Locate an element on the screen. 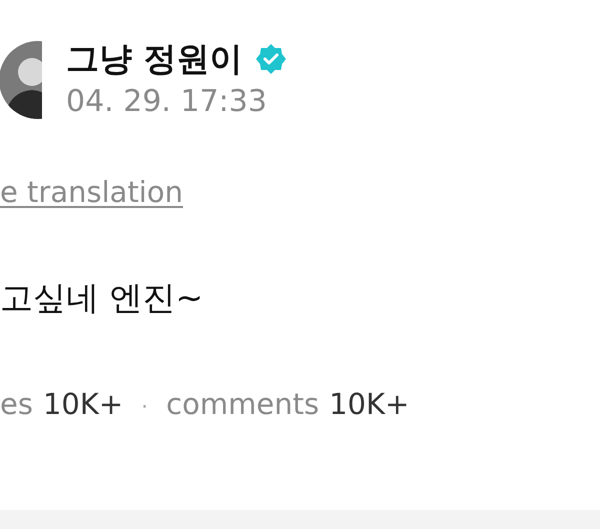 The image size is (600, 529). post-timestamp: 04. 29. 17:33 is located at coordinates (167, 102).